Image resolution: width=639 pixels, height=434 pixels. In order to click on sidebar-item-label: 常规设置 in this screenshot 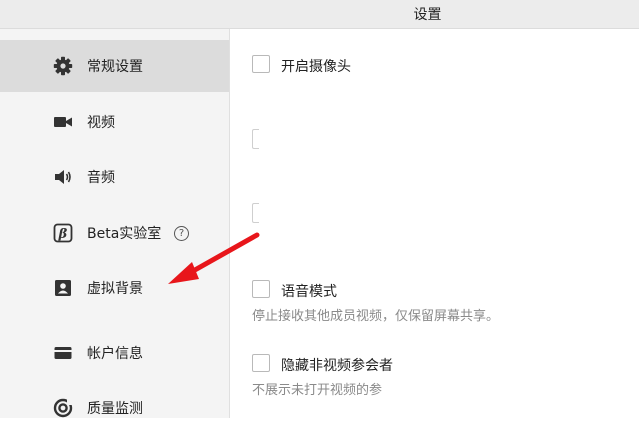, I will do `click(115, 67)`.